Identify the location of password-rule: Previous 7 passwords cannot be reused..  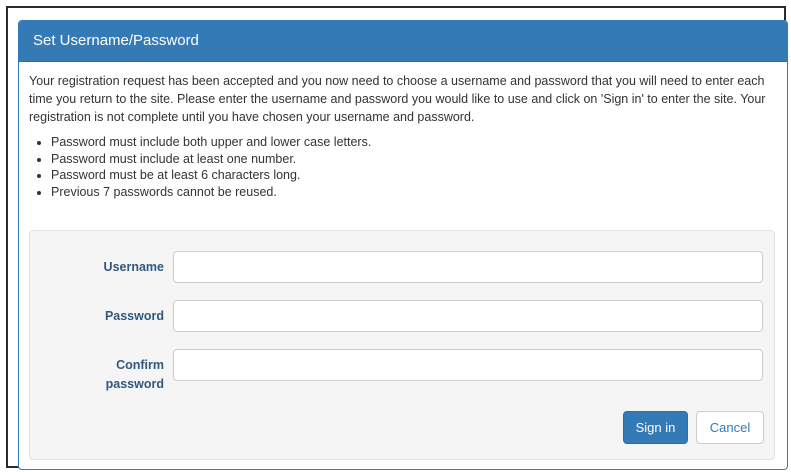
(412, 192).